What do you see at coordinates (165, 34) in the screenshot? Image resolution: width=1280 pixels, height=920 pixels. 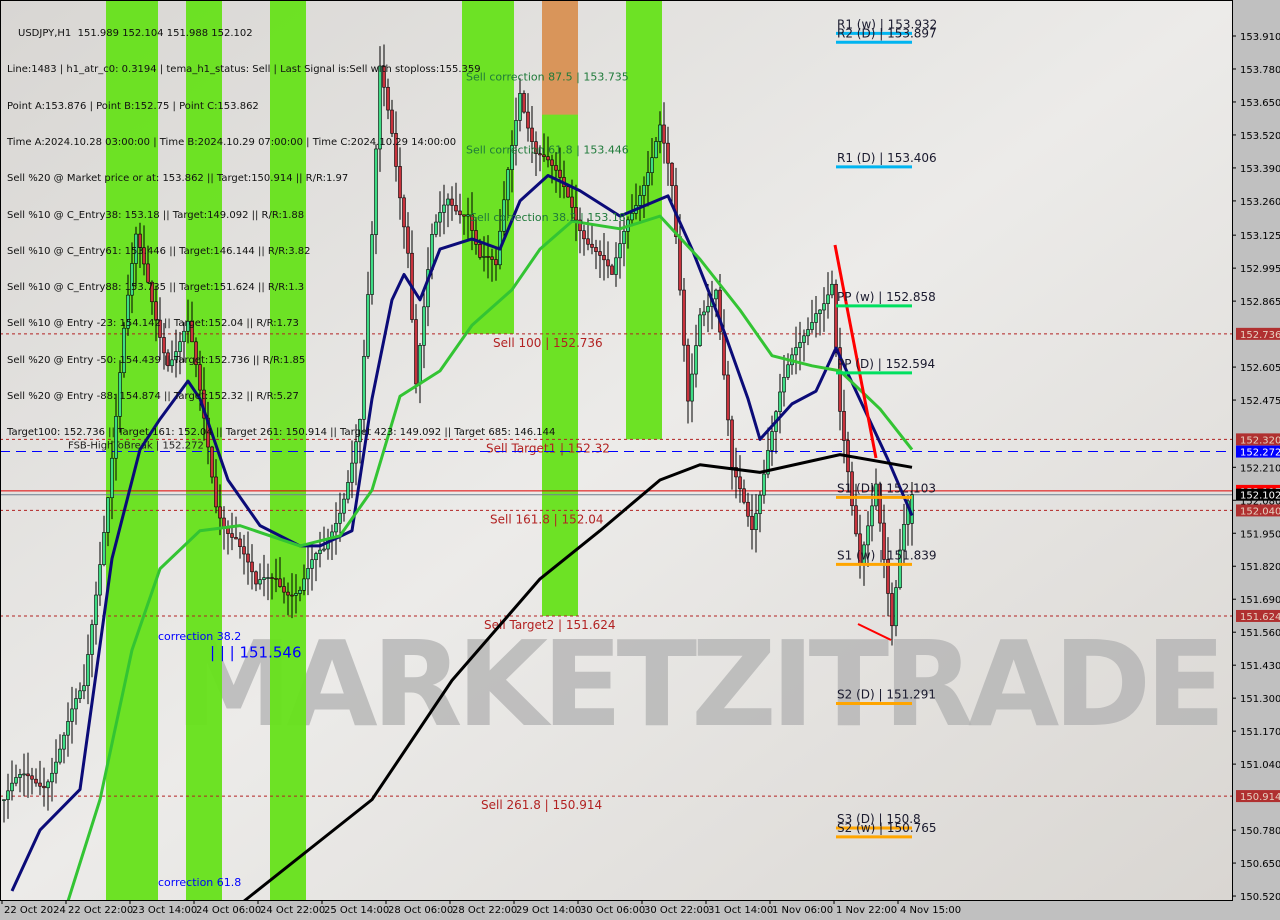 I see `ohlc-values: 151.989 152.104 151.988 152.102` at bounding box center [165, 34].